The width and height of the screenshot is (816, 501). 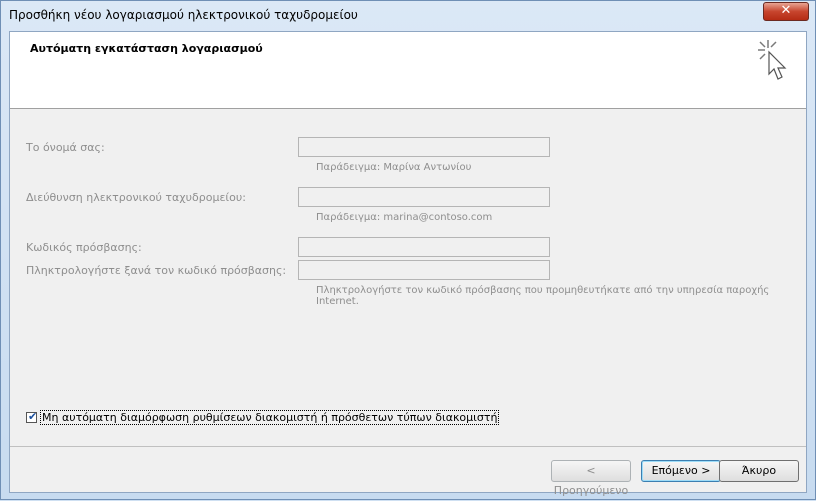 What do you see at coordinates (394, 167) in the screenshot?
I see `name-hint: Παράδειγμα: Μαρίνα Αντωνίου` at bounding box center [394, 167].